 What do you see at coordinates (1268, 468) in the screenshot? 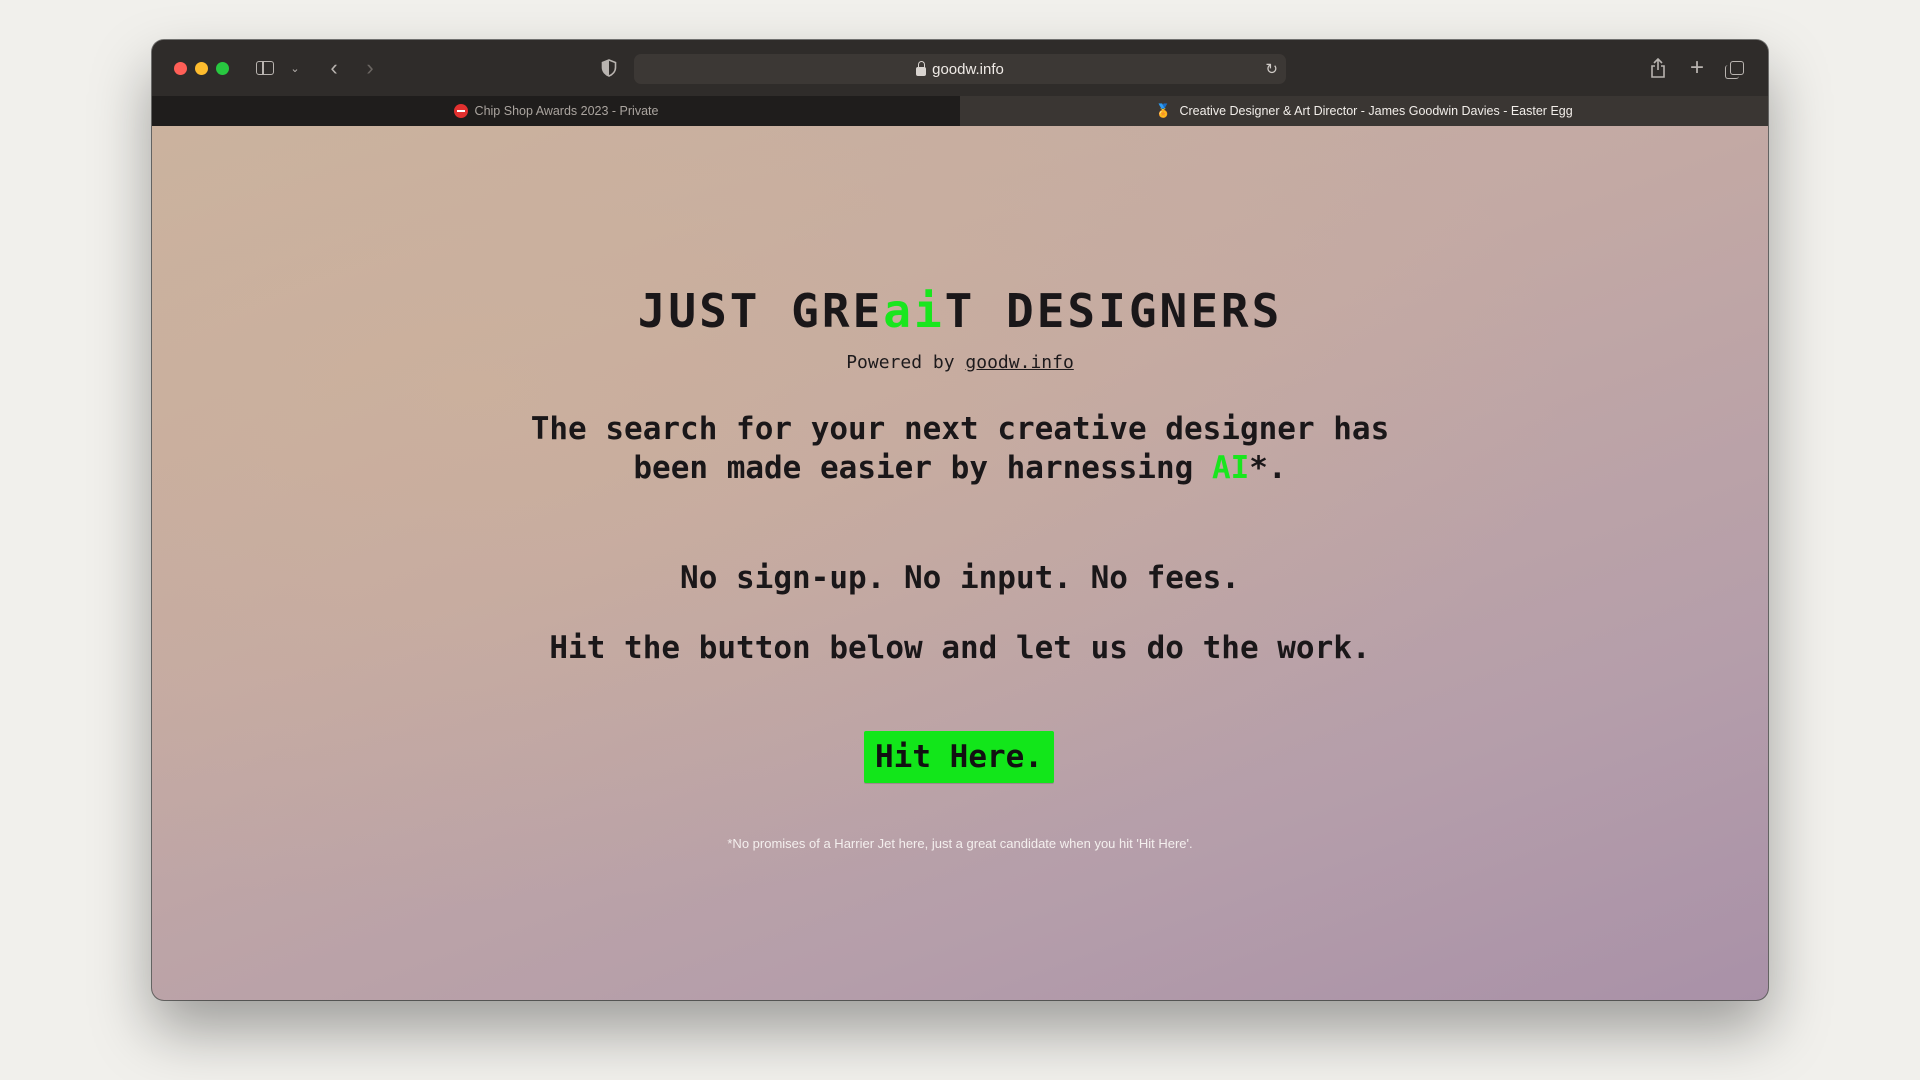
I see `lede-suffix: *.` at bounding box center [1268, 468].